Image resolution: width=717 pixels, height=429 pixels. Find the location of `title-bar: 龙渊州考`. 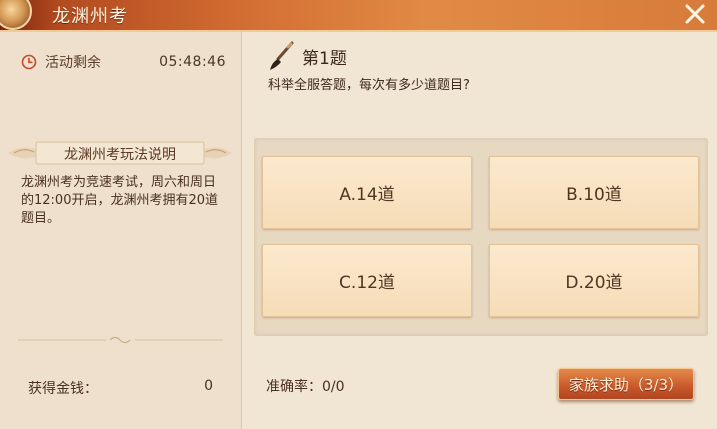

title-bar: 龙渊州考 is located at coordinates (358, 16).